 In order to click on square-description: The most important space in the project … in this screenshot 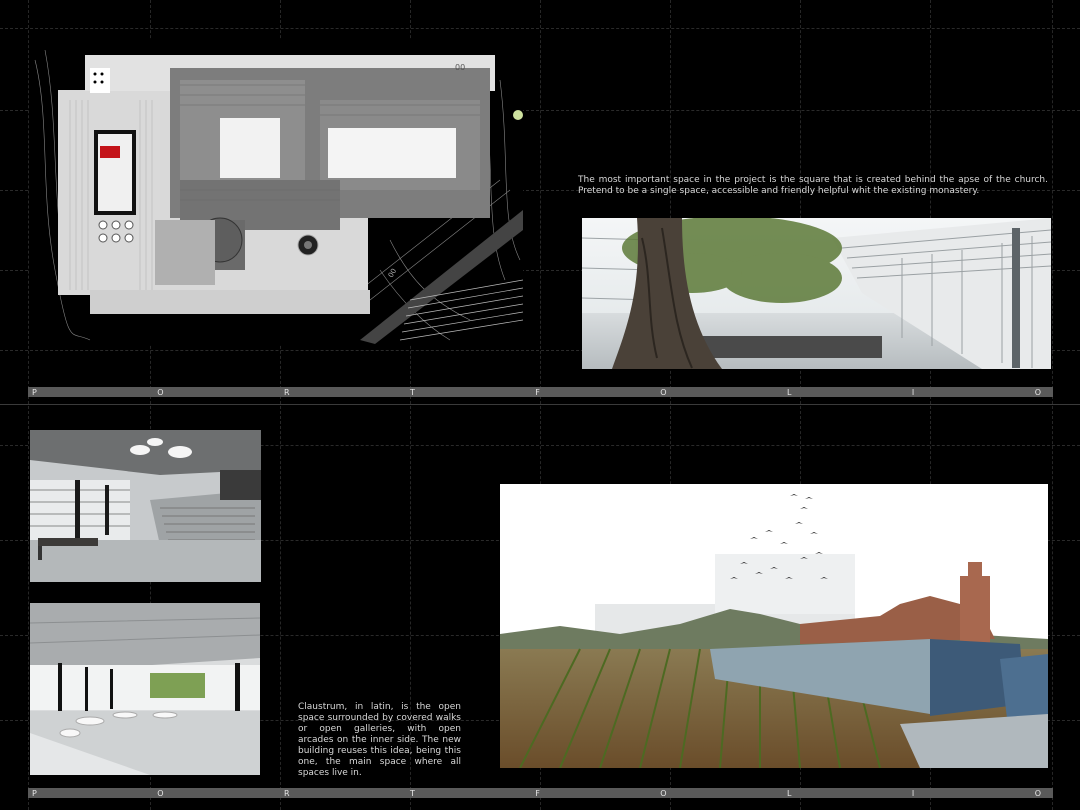, I will do `click(813, 185)`.